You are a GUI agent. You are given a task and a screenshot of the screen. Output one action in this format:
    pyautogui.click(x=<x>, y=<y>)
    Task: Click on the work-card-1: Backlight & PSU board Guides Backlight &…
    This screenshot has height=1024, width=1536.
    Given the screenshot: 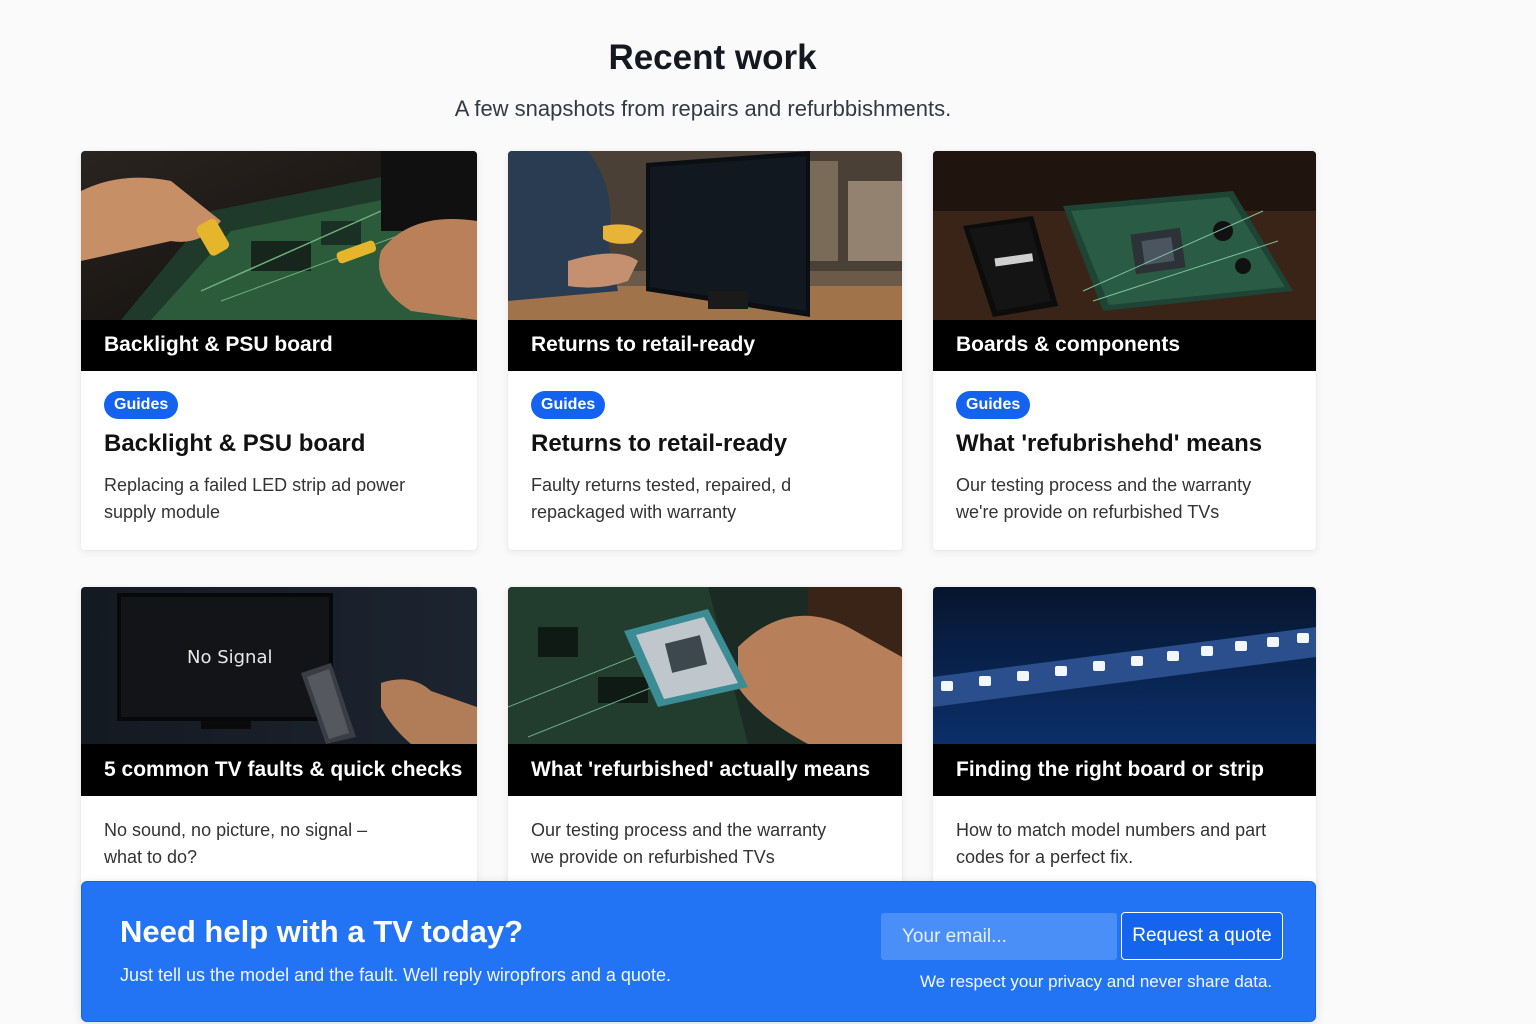 What is the action you would take?
    pyautogui.click(x=279, y=350)
    